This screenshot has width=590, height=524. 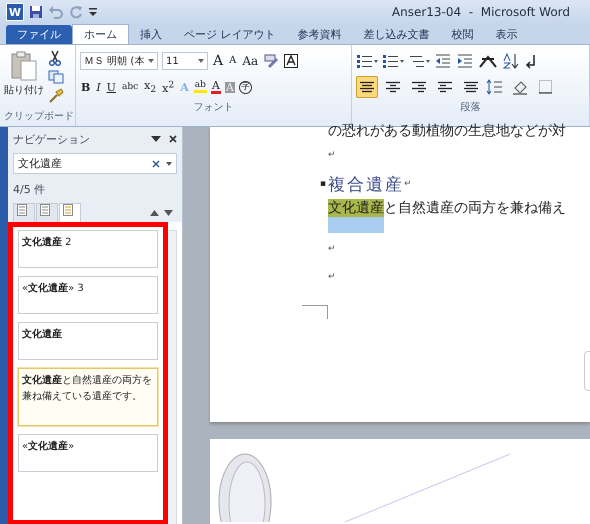 What do you see at coordinates (172, 377) in the screenshot?
I see `scrollbar` at bounding box center [172, 377].